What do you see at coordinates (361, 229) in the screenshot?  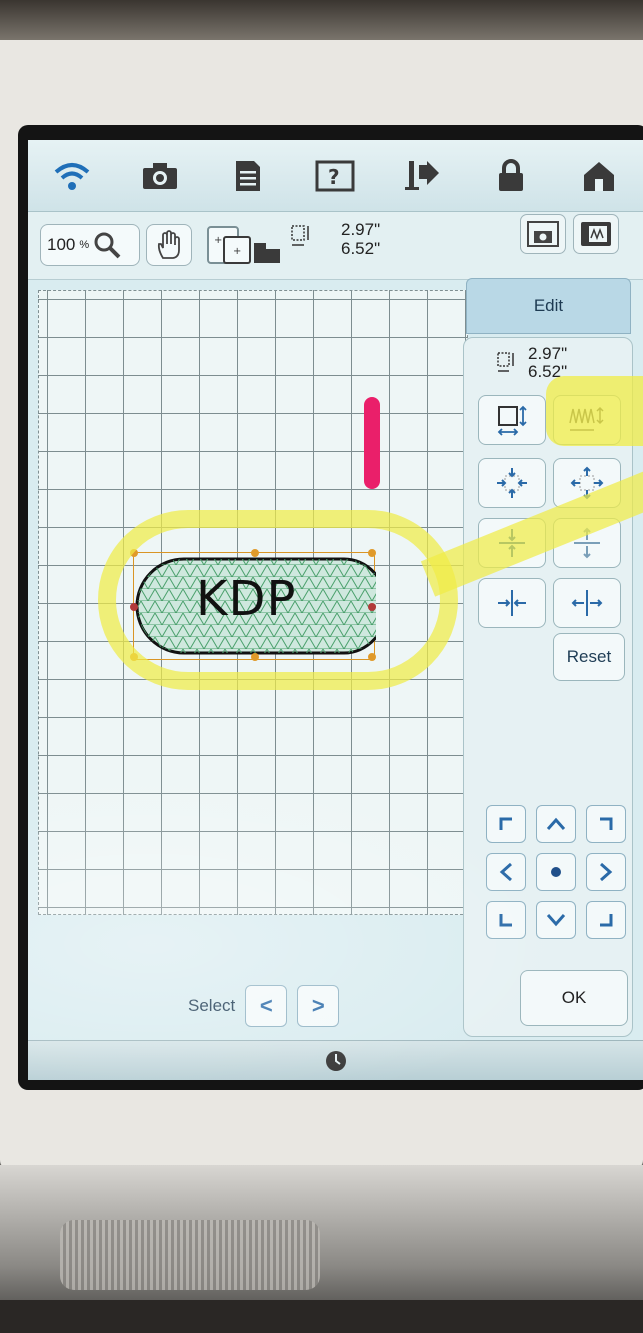 I see `design-width: 2.97"` at bounding box center [361, 229].